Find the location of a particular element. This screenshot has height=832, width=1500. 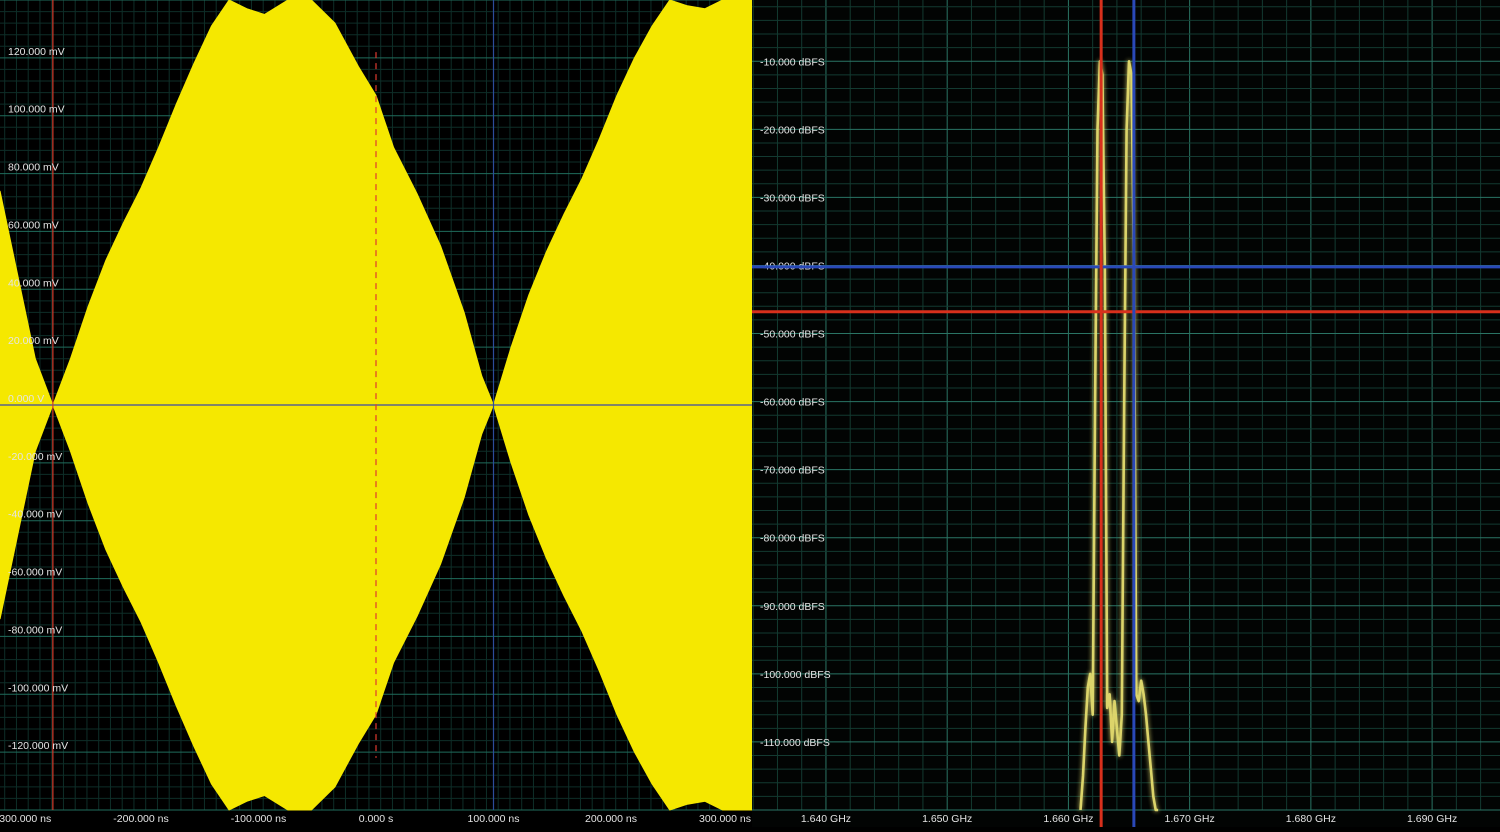

y-tick-label: 60.000 mV is located at coordinates (33, 225).